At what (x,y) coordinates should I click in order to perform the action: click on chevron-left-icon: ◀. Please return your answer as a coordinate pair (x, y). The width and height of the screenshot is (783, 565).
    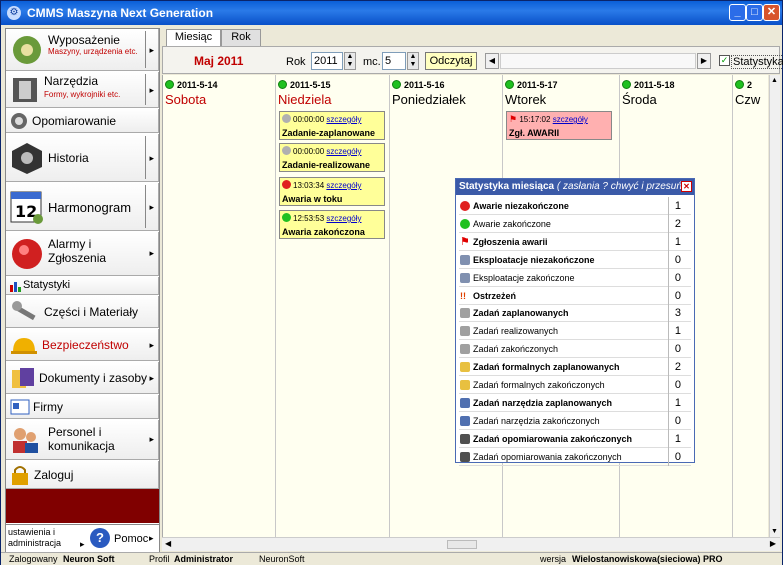
    Looking at the image, I should click on (168, 543).